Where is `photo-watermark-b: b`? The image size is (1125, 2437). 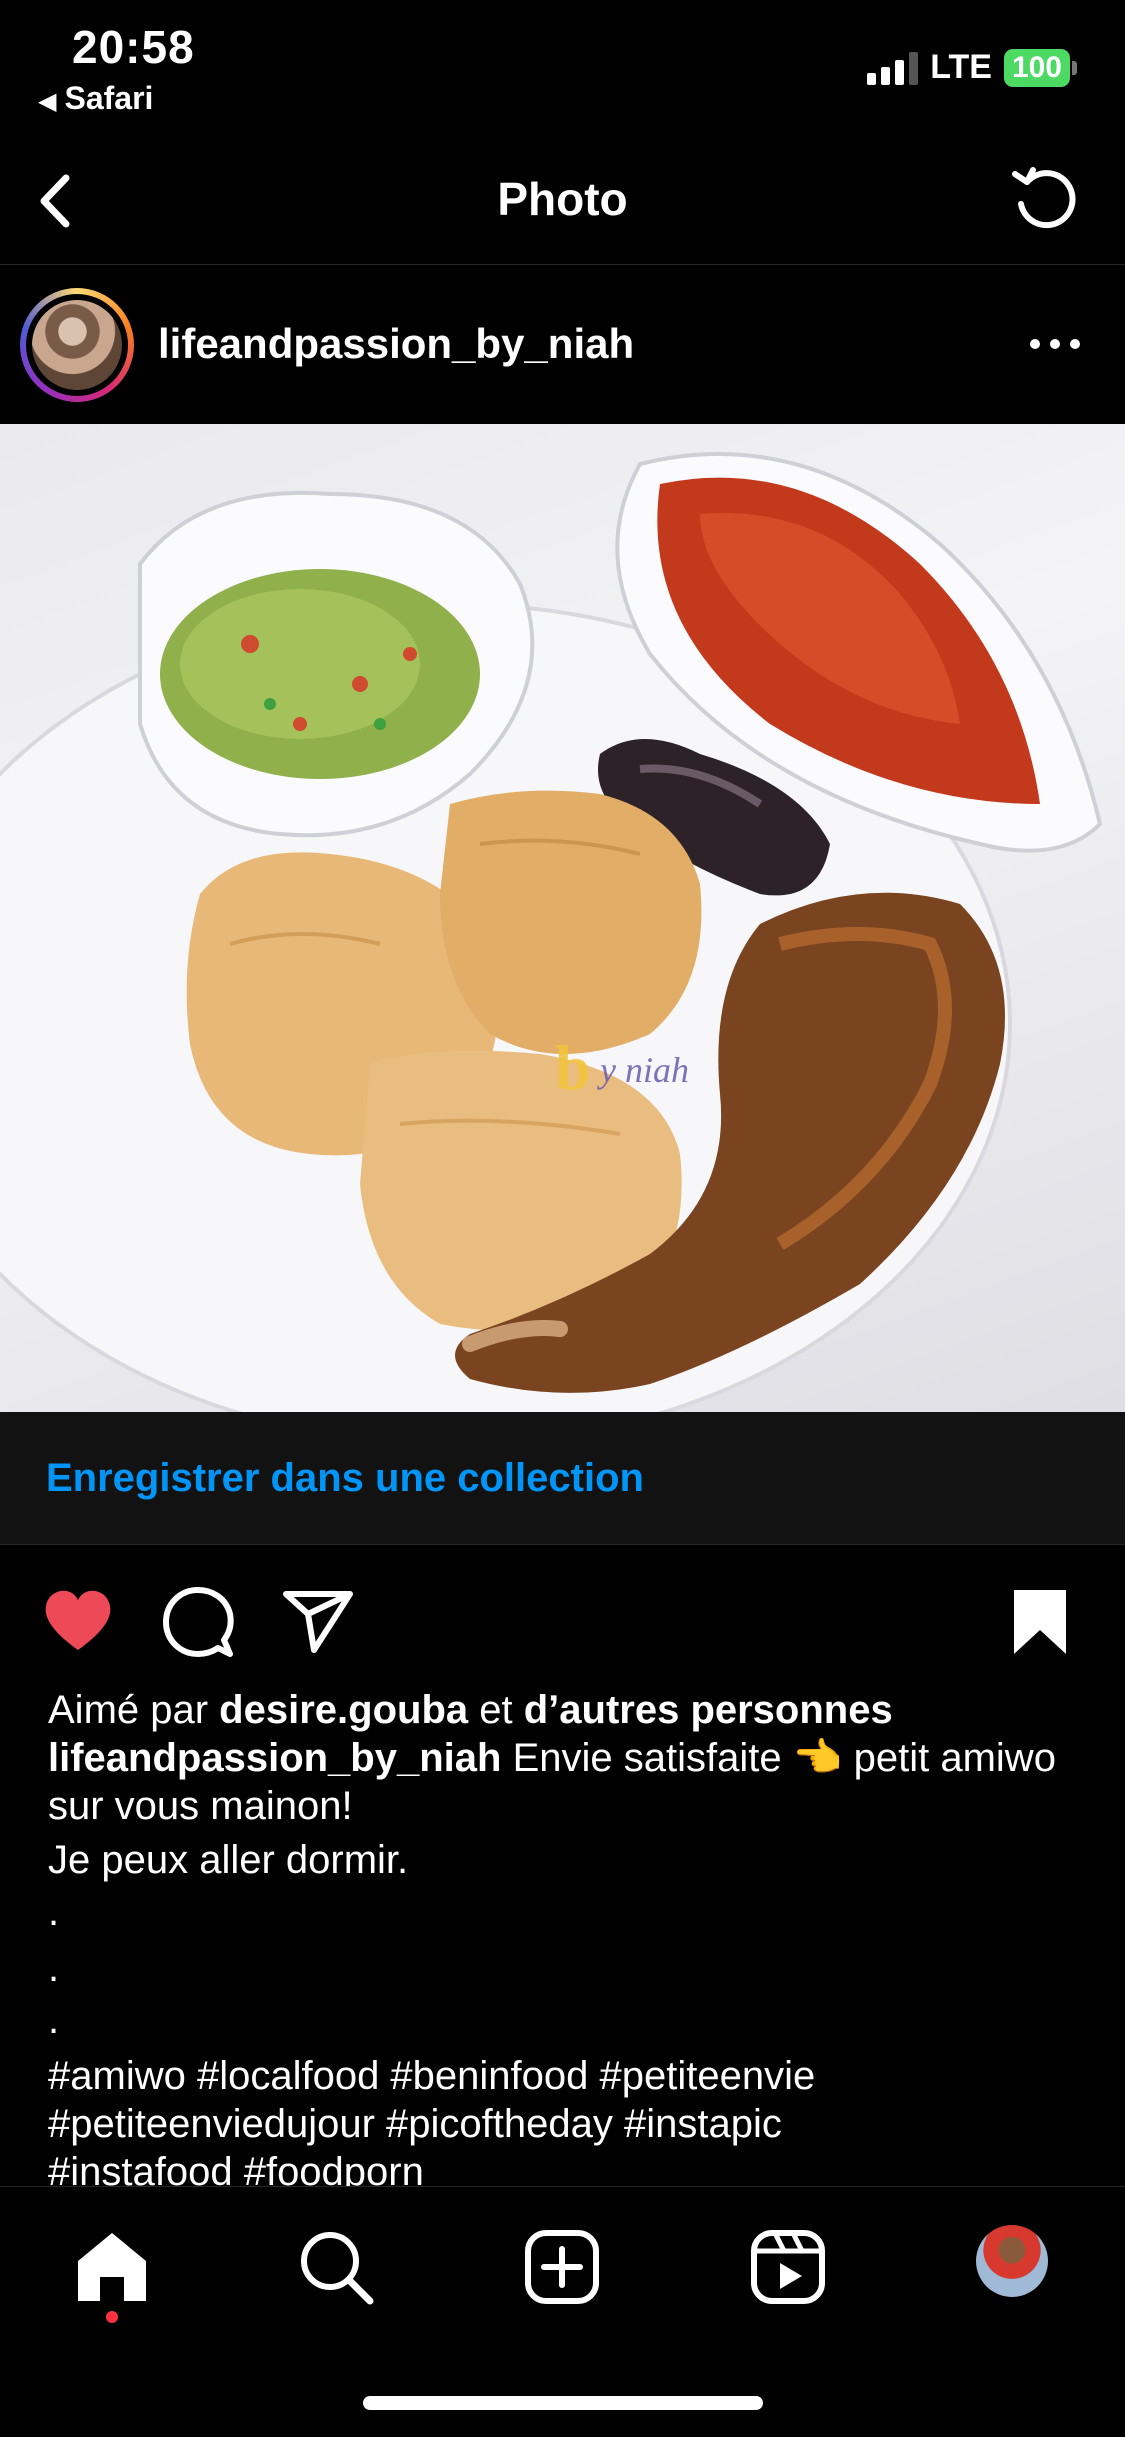 photo-watermark-b: b is located at coordinates (573, 1067).